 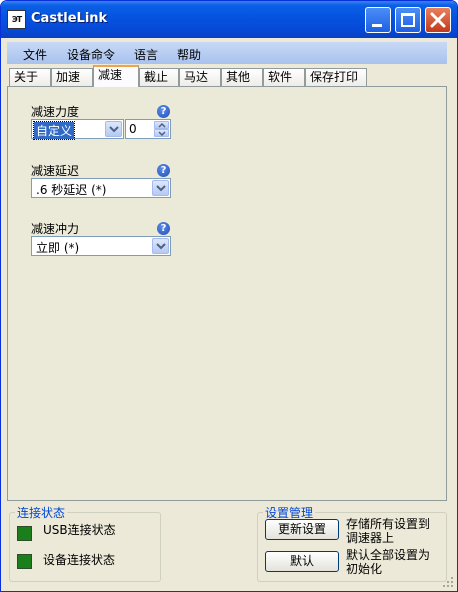 I want to click on tab-save-print: 保存打印, so click(x=336, y=77).